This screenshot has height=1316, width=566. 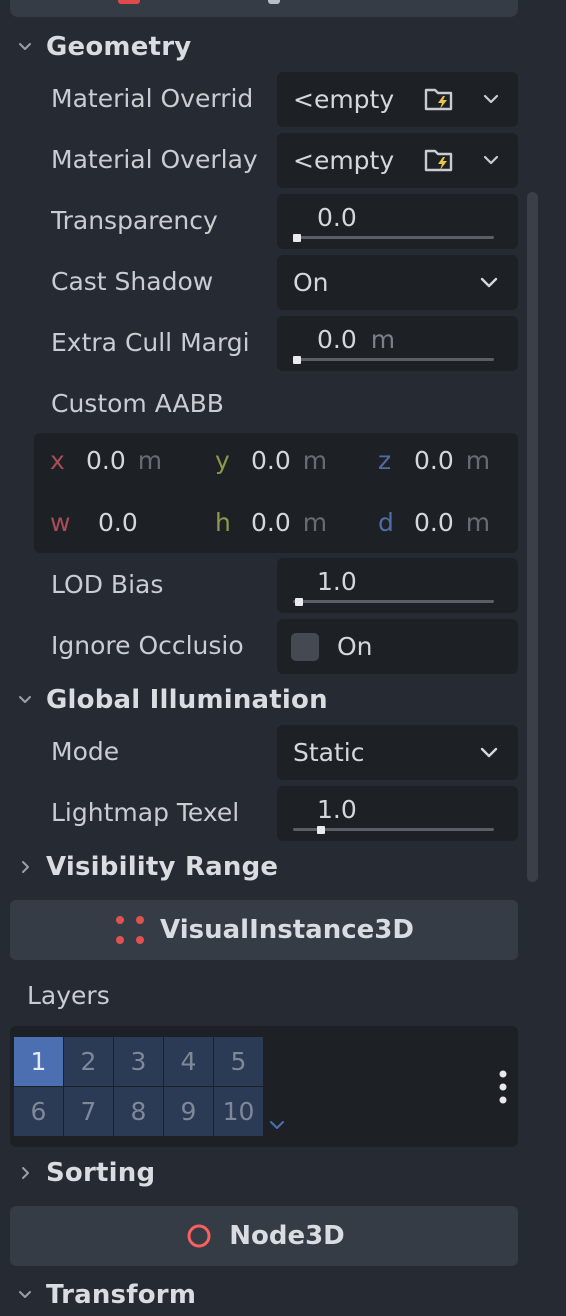 What do you see at coordinates (397, 282) in the screenshot?
I see `cast-shadow-dropdown: On` at bounding box center [397, 282].